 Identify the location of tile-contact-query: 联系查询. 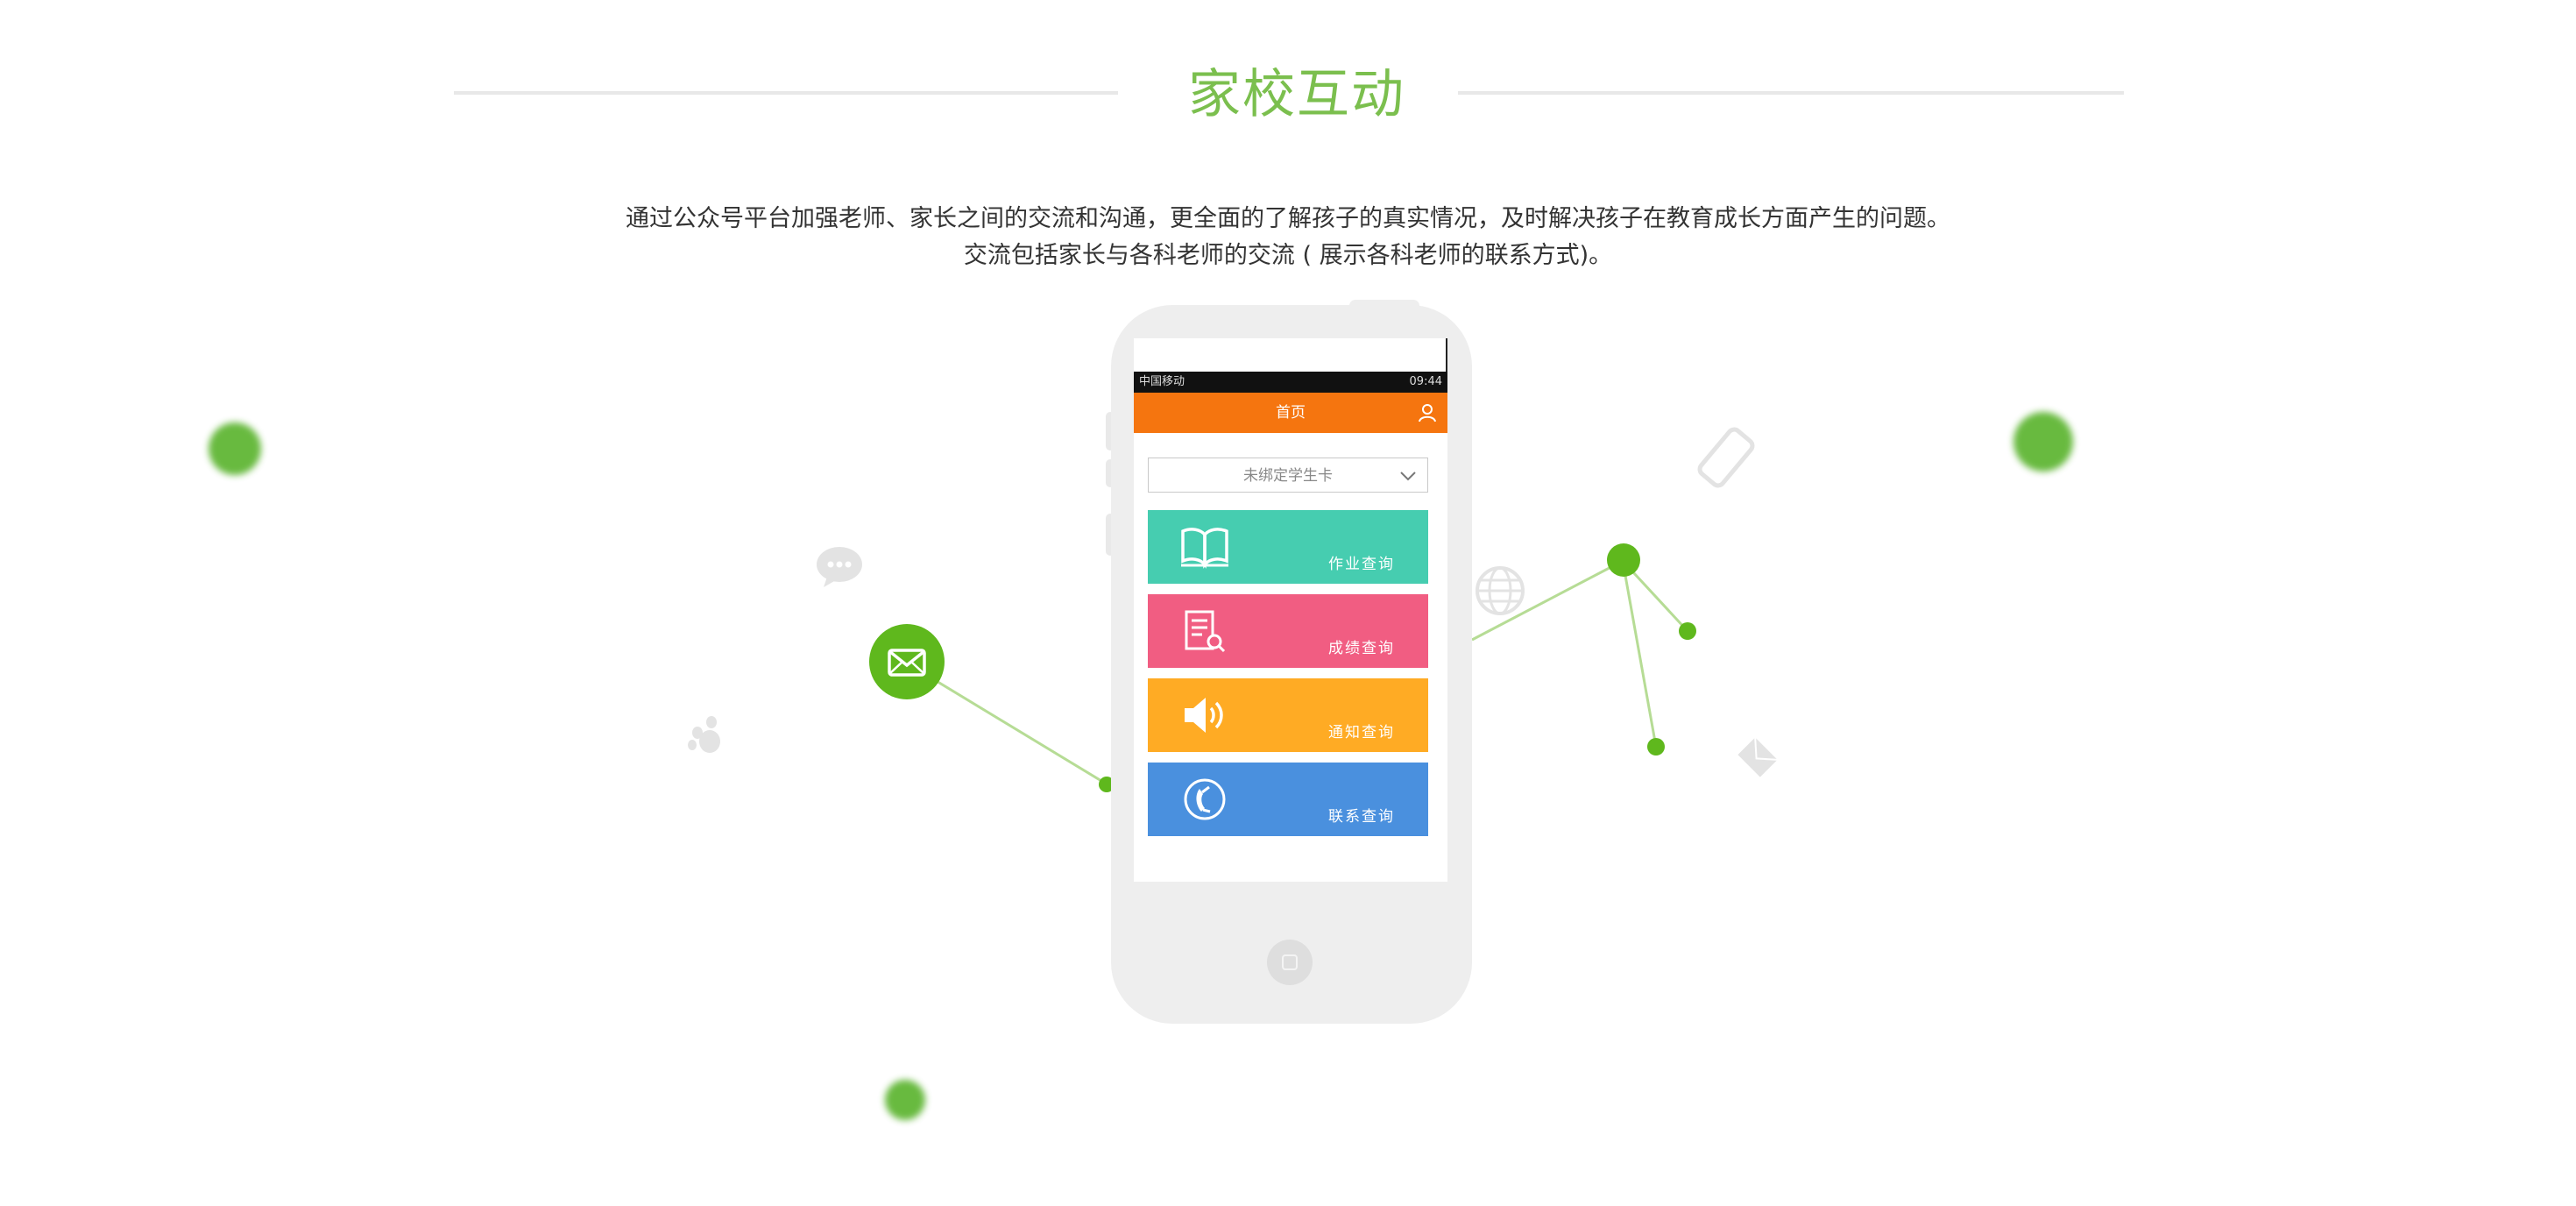
(1288, 799).